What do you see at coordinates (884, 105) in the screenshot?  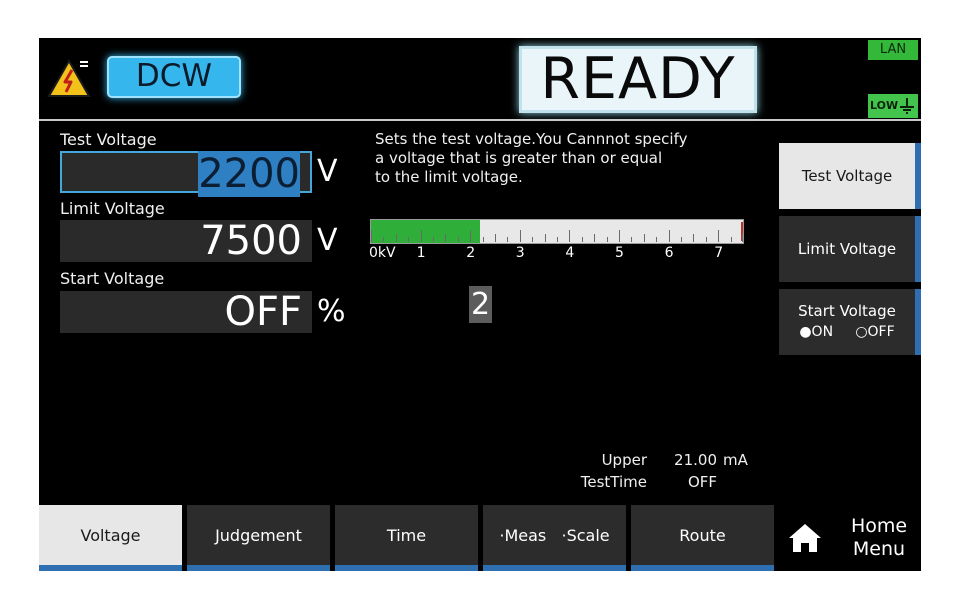 I see `low-label: LOW` at bounding box center [884, 105].